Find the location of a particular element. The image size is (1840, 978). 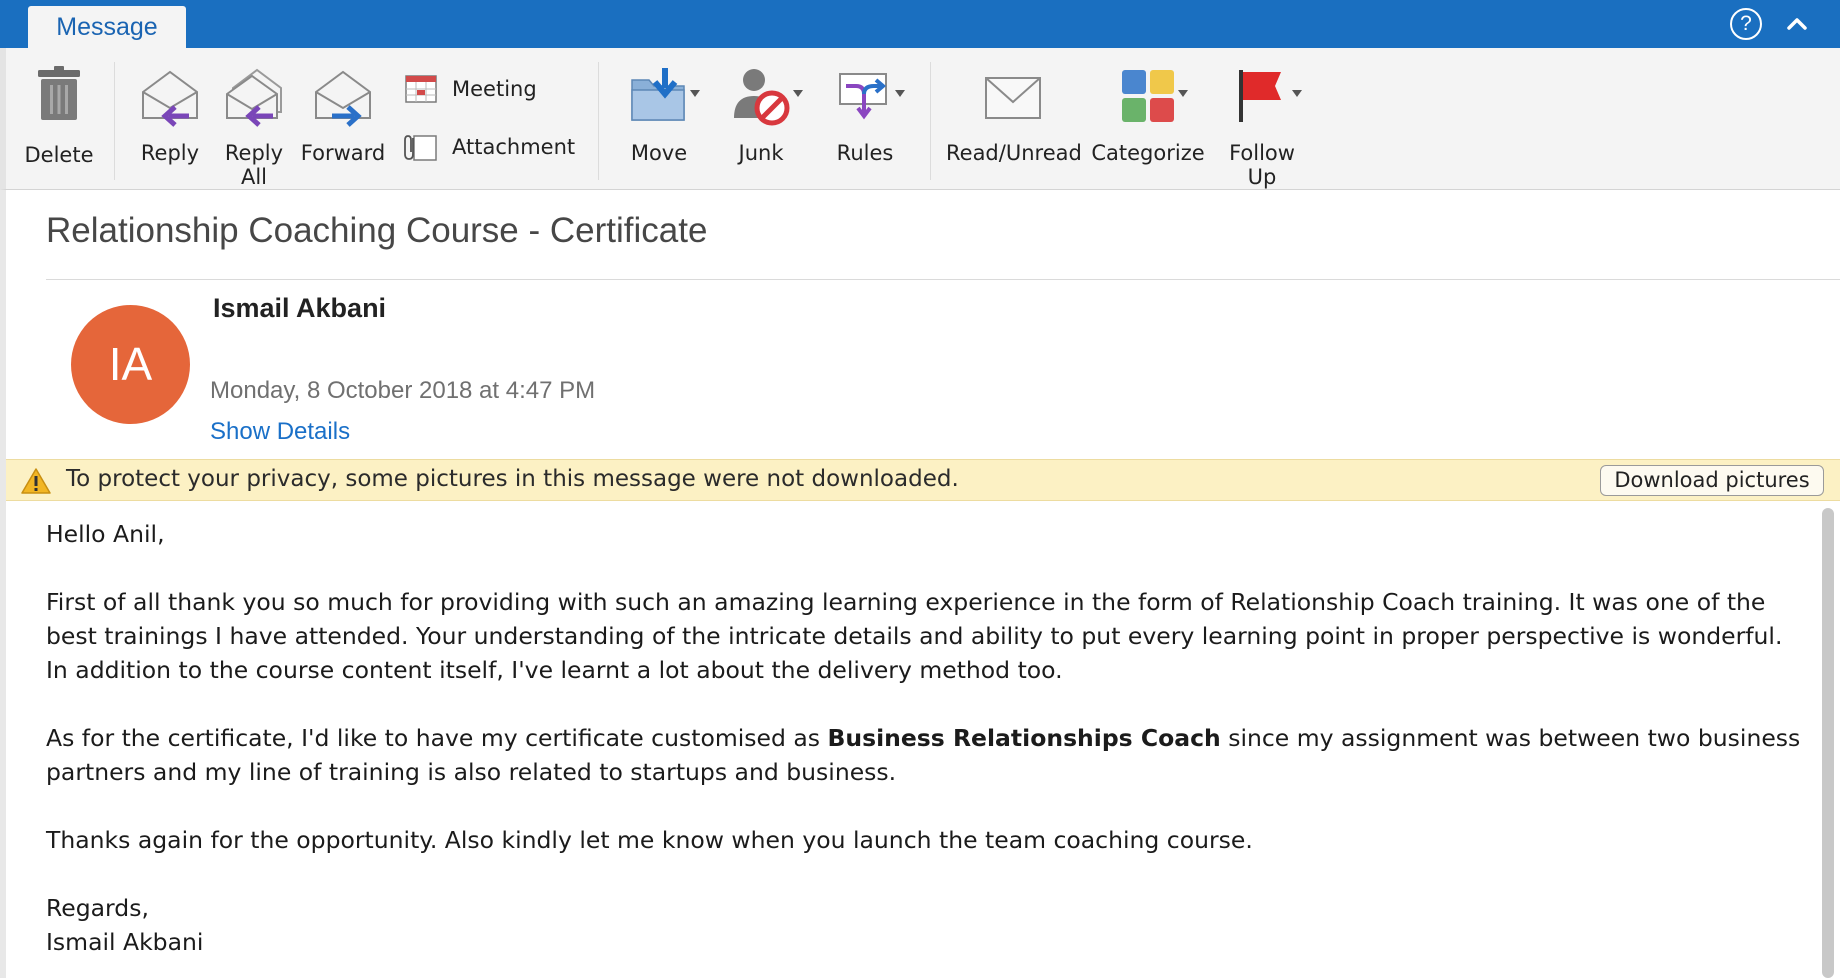

reply-all-label-line2: All is located at coordinates (254, 177).